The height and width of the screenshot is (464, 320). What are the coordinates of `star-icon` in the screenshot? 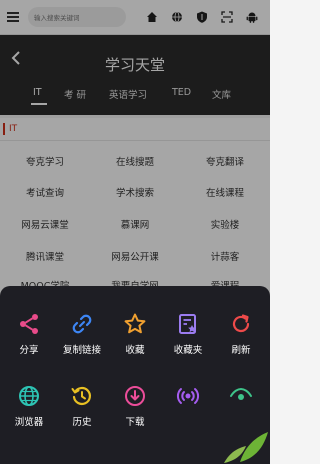 It's located at (135, 324).